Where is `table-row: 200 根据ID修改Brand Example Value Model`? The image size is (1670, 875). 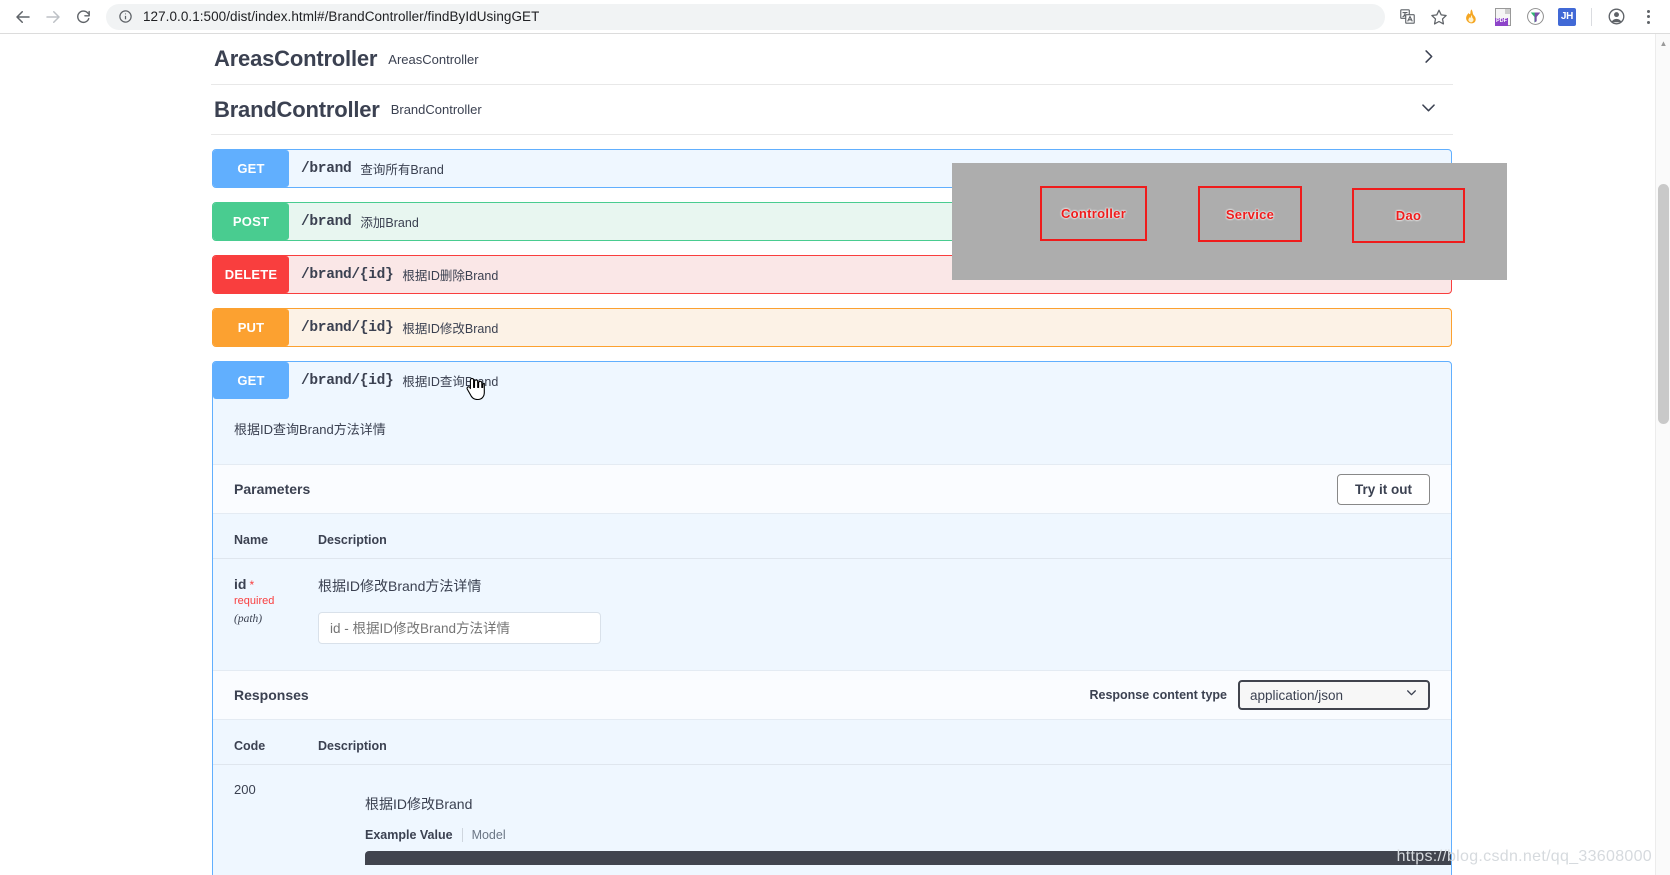
table-row: 200 根据ID修改Brand Example Value Model is located at coordinates (832, 820).